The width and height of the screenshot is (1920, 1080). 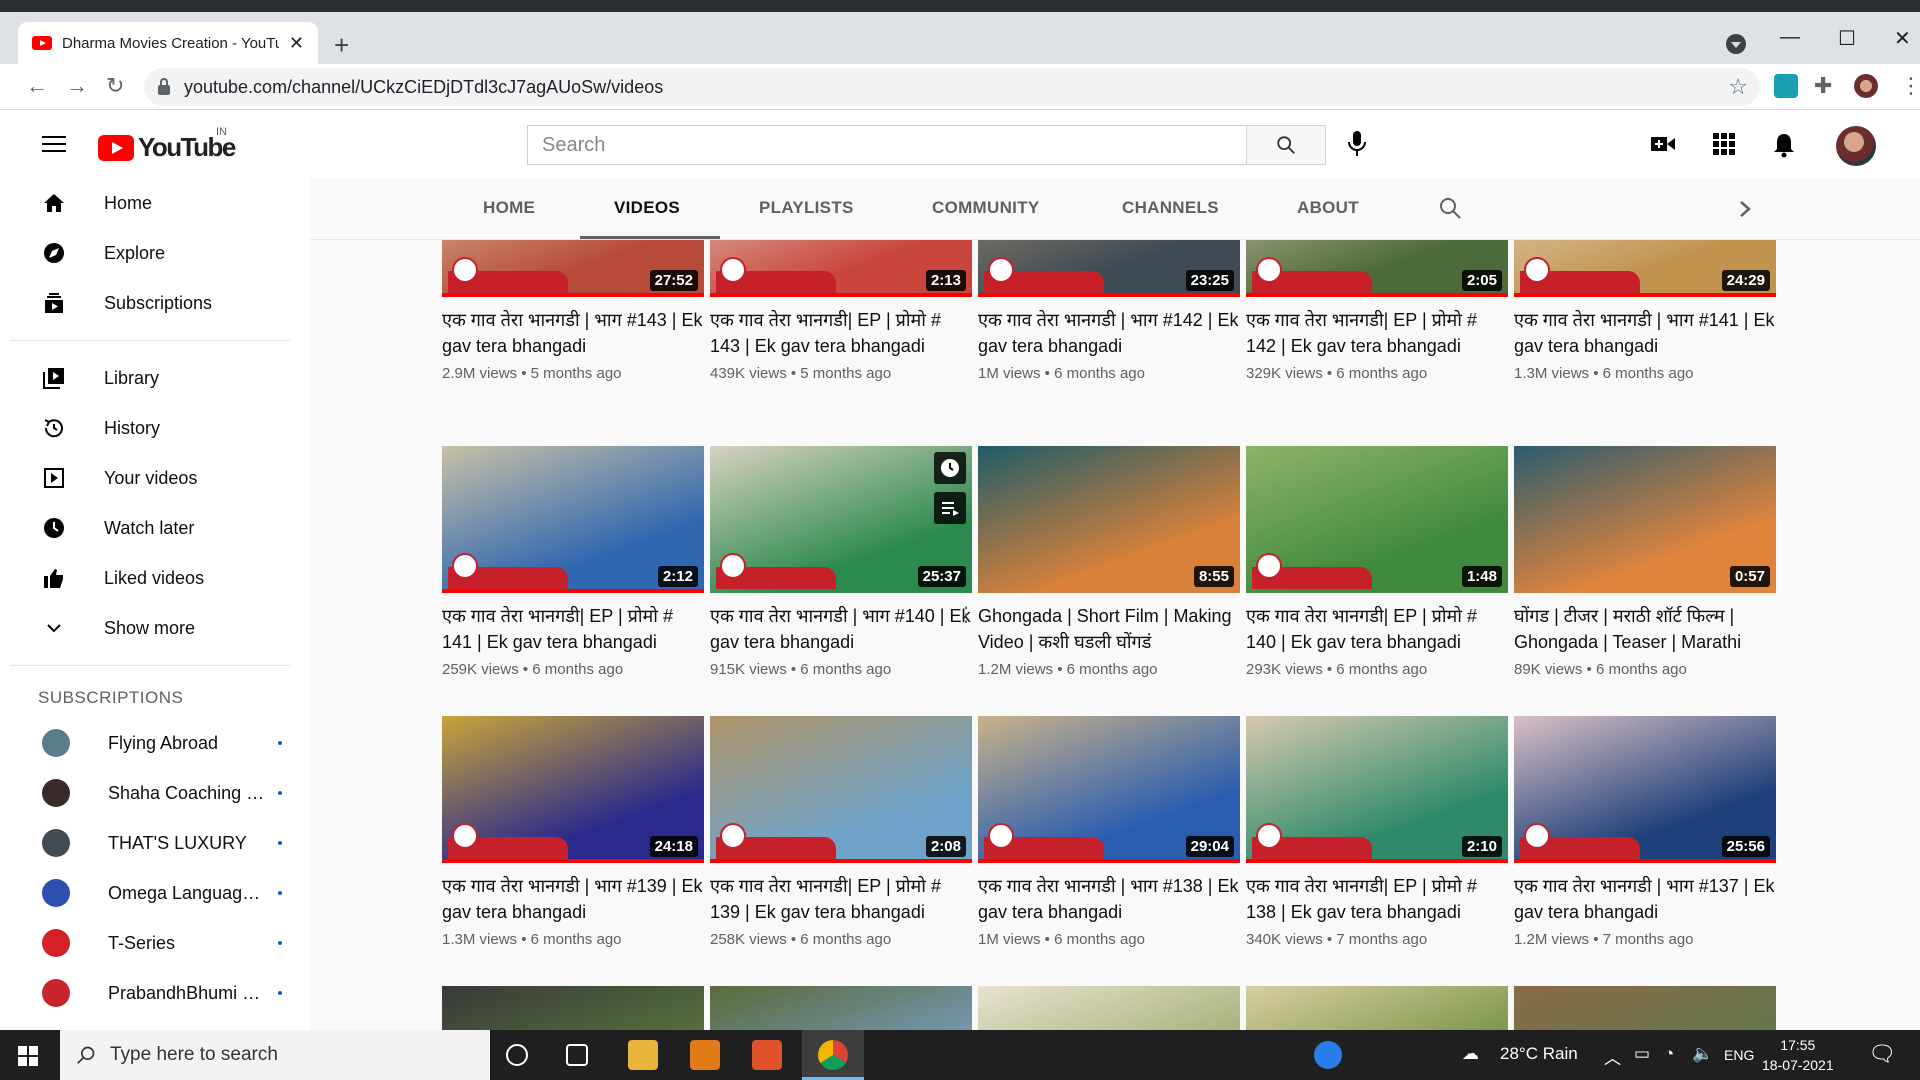 What do you see at coordinates (168, 43) in the screenshot?
I see `browser-tab: Dharma Movies Creation - YouTube ✕` at bounding box center [168, 43].